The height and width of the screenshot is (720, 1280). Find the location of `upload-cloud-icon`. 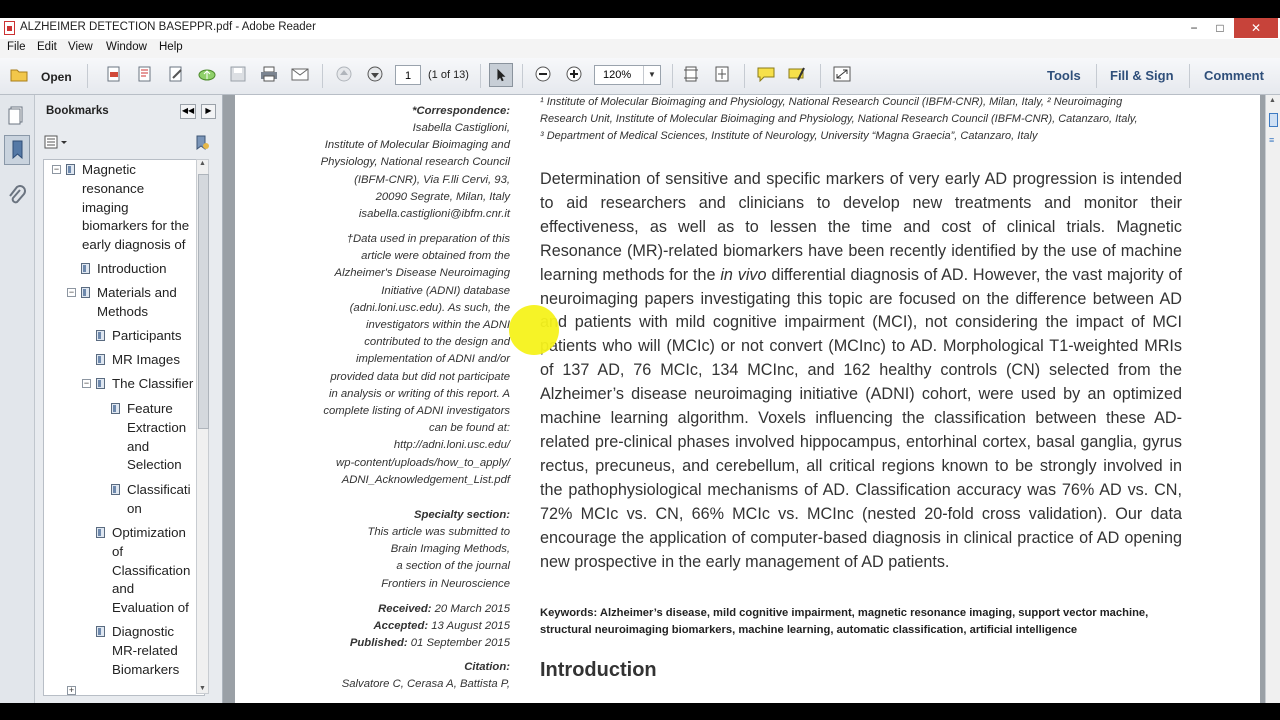

upload-cloud-icon is located at coordinates (208, 75).